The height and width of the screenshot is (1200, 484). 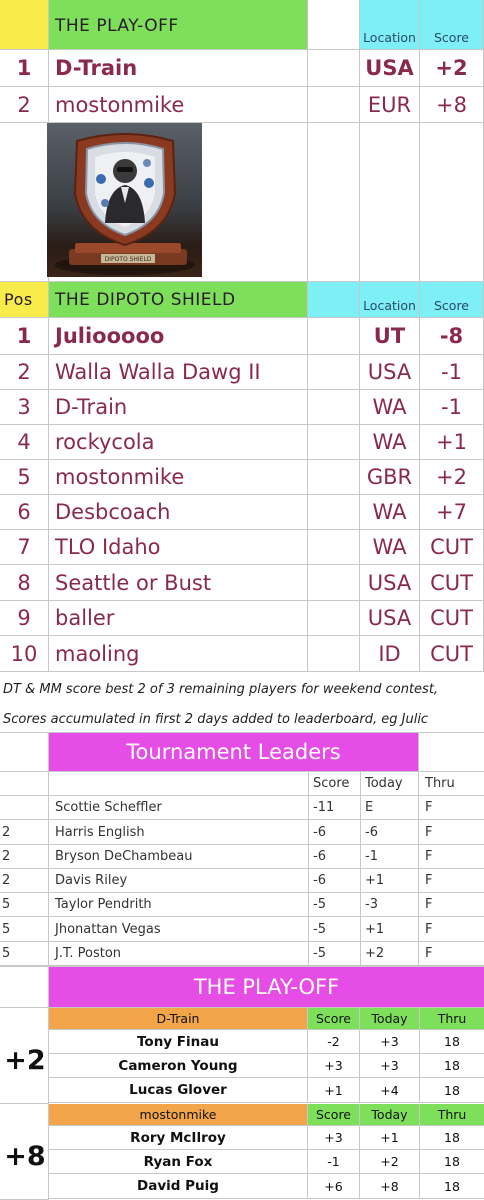 I want to click on shield-row-pos: 2, so click(x=24, y=372).